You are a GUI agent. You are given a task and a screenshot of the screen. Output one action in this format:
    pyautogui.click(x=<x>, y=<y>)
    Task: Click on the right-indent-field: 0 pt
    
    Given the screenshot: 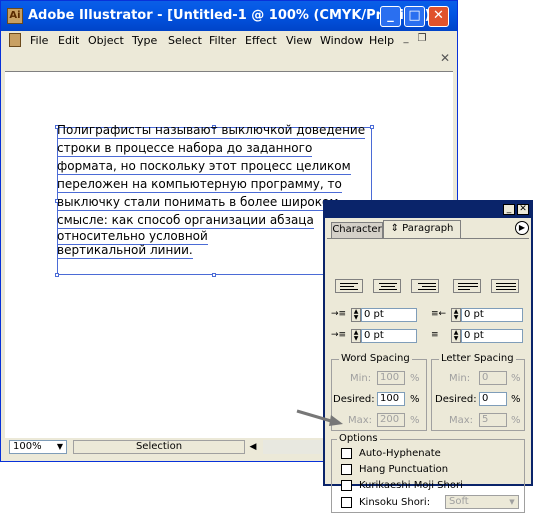 What is the action you would take?
    pyautogui.click(x=492, y=315)
    